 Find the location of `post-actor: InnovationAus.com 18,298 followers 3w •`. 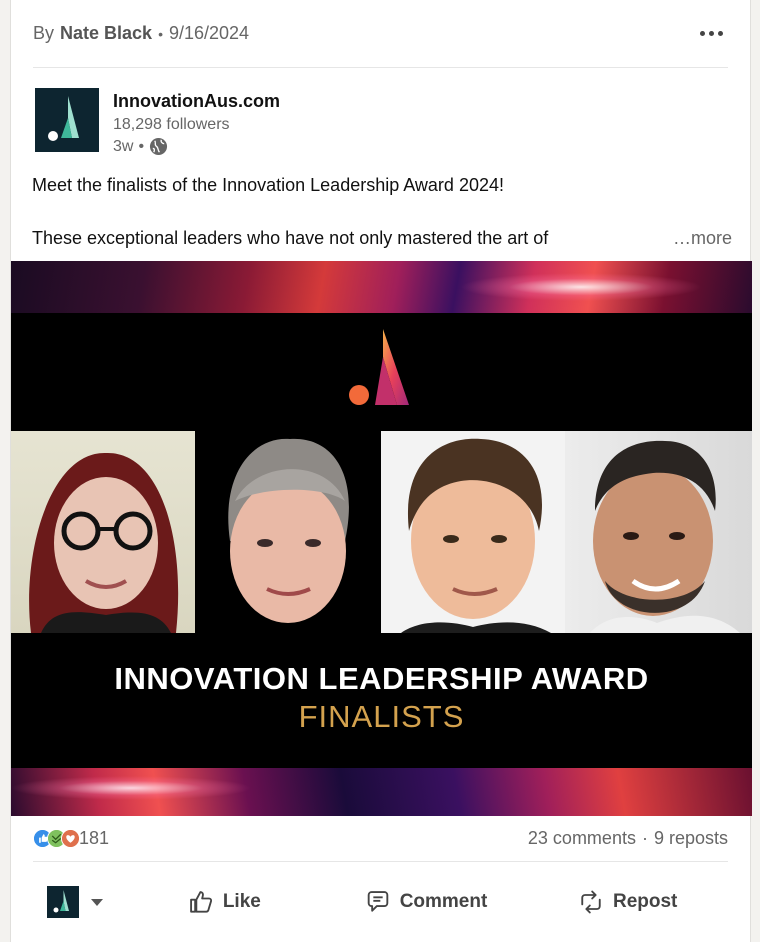

post-actor: InnovationAus.com 18,298 followers 3w • is located at coordinates (157, 122).